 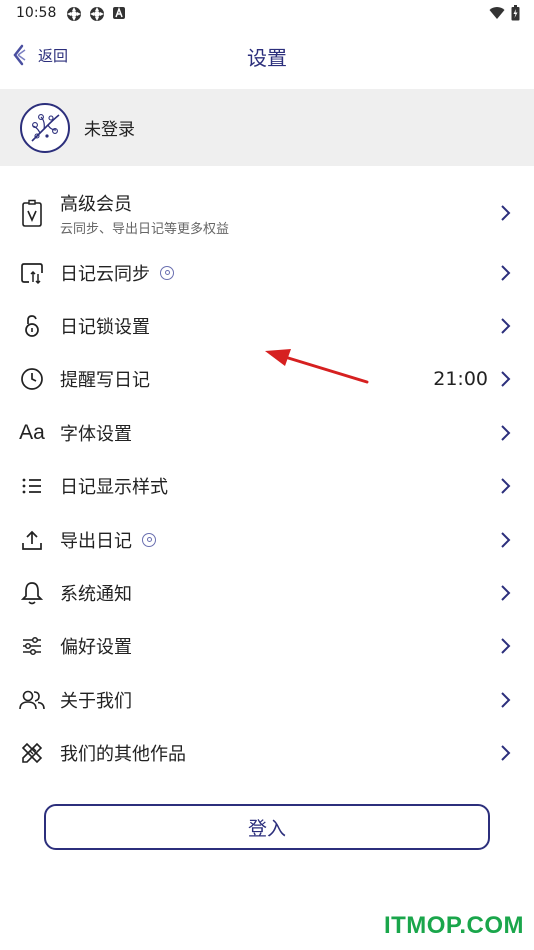 What do you see at coordinates (96, 434) in the screenshot?
I see `settings-item-label: 字体设置` at bounding box center [96, 434].